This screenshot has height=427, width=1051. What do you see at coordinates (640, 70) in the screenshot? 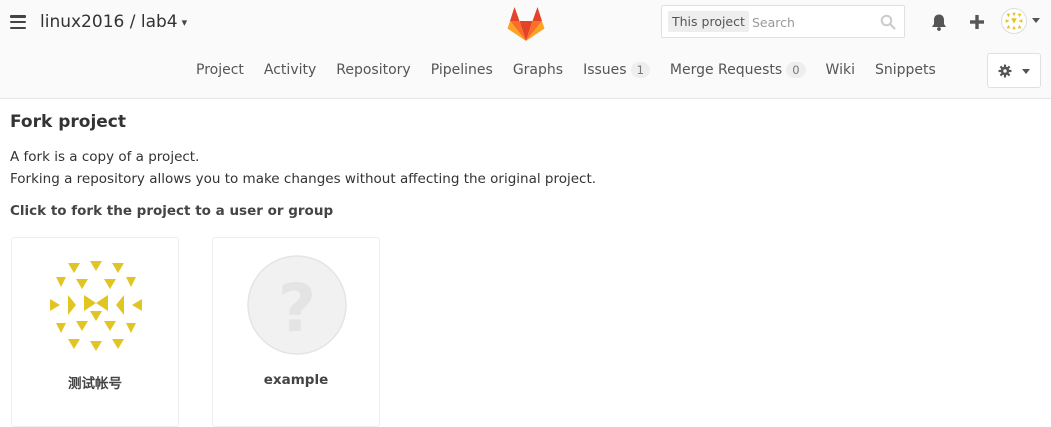
I see `issues-count-badge: 1` at bounding box center [640, 70].